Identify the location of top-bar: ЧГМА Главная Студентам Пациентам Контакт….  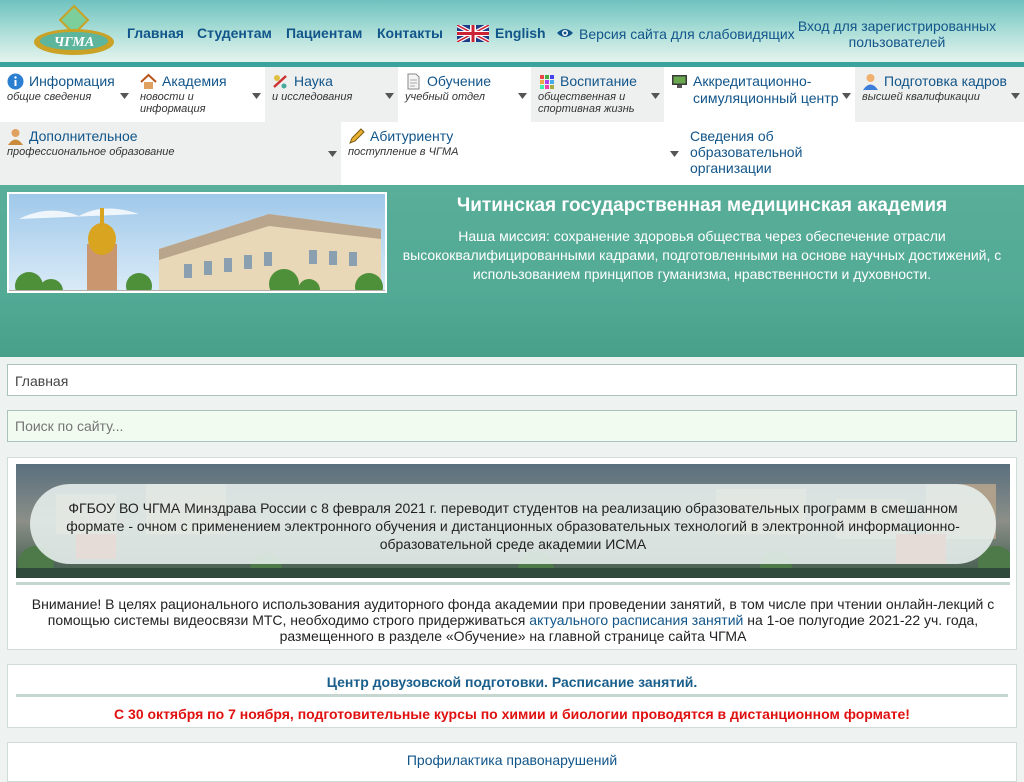
(512, 33).